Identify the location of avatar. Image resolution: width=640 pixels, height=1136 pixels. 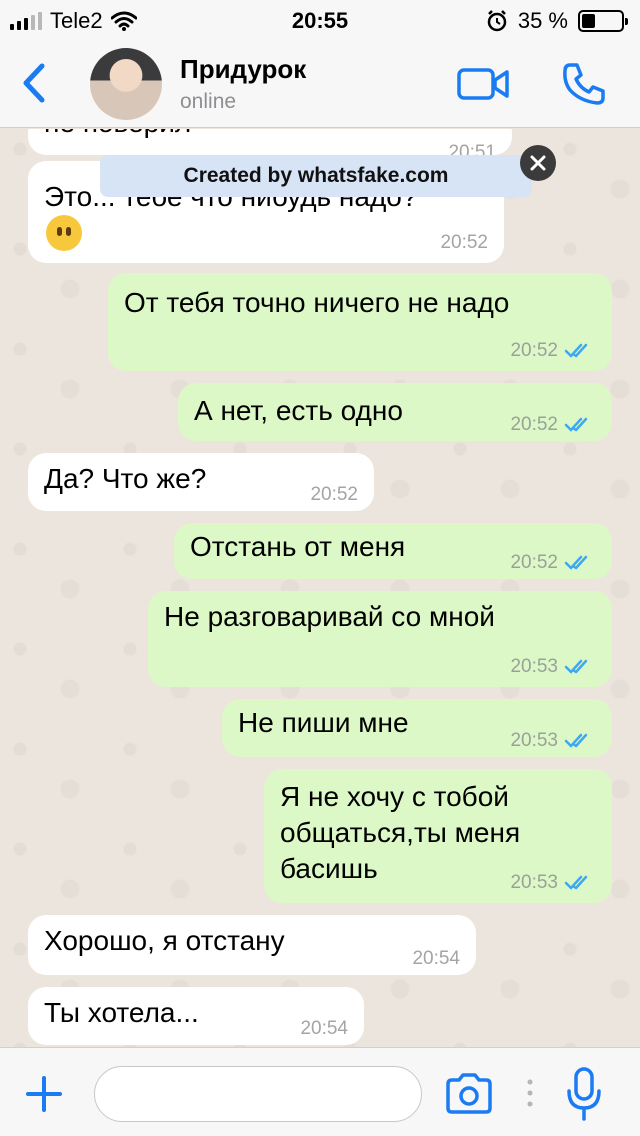
(126, 84).